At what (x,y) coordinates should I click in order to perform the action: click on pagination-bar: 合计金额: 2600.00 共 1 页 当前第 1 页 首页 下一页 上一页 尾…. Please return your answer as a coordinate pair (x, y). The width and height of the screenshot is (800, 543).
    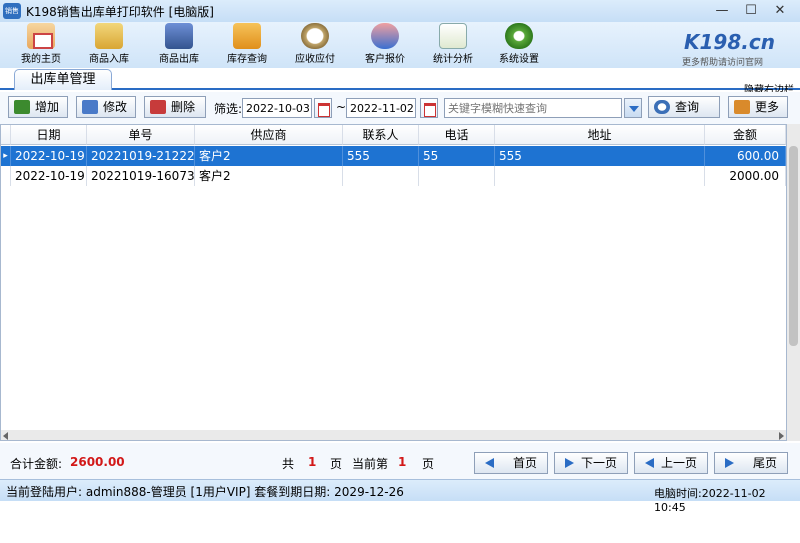
    Looking at the image, I should click on (400, 461).